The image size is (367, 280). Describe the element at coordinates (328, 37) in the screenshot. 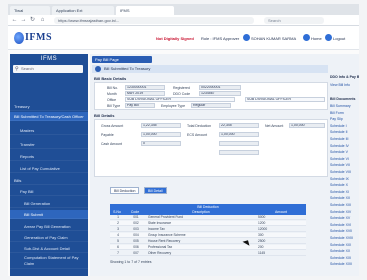

I see `logout-icon` at that location.